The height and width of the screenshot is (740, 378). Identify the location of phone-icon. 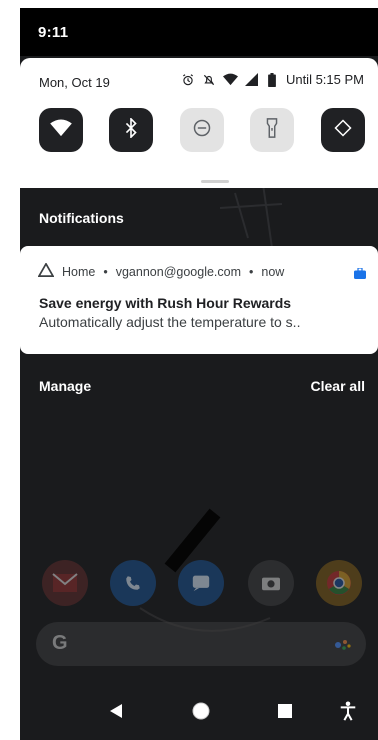
(133, 583).